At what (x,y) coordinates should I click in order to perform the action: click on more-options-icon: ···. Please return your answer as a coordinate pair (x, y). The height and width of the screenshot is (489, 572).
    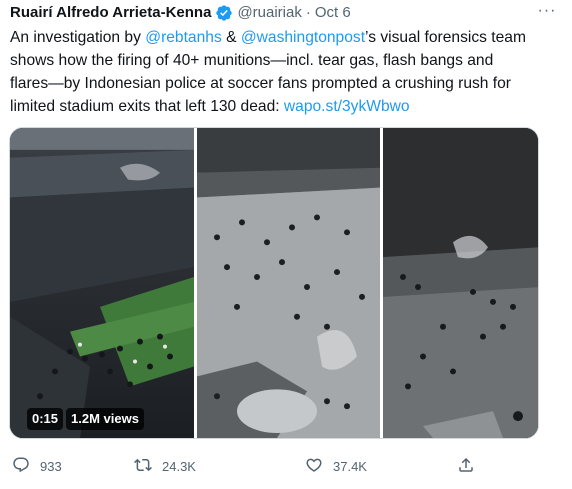
    Looking at the image, I should click on (547, 11).